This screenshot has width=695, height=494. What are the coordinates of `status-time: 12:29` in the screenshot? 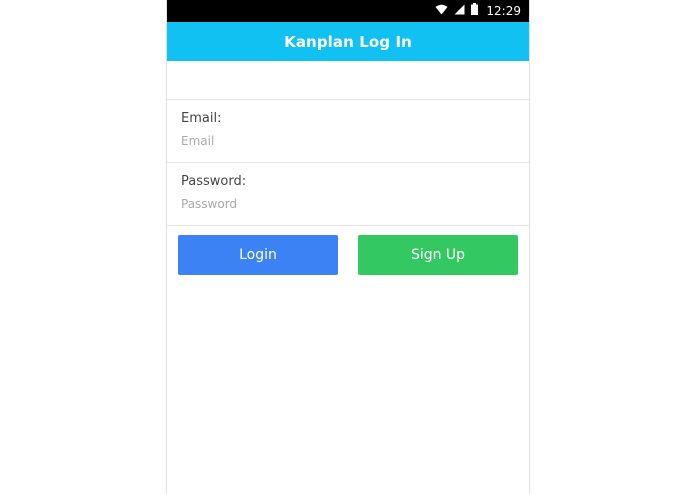 It's located at (503, 11).